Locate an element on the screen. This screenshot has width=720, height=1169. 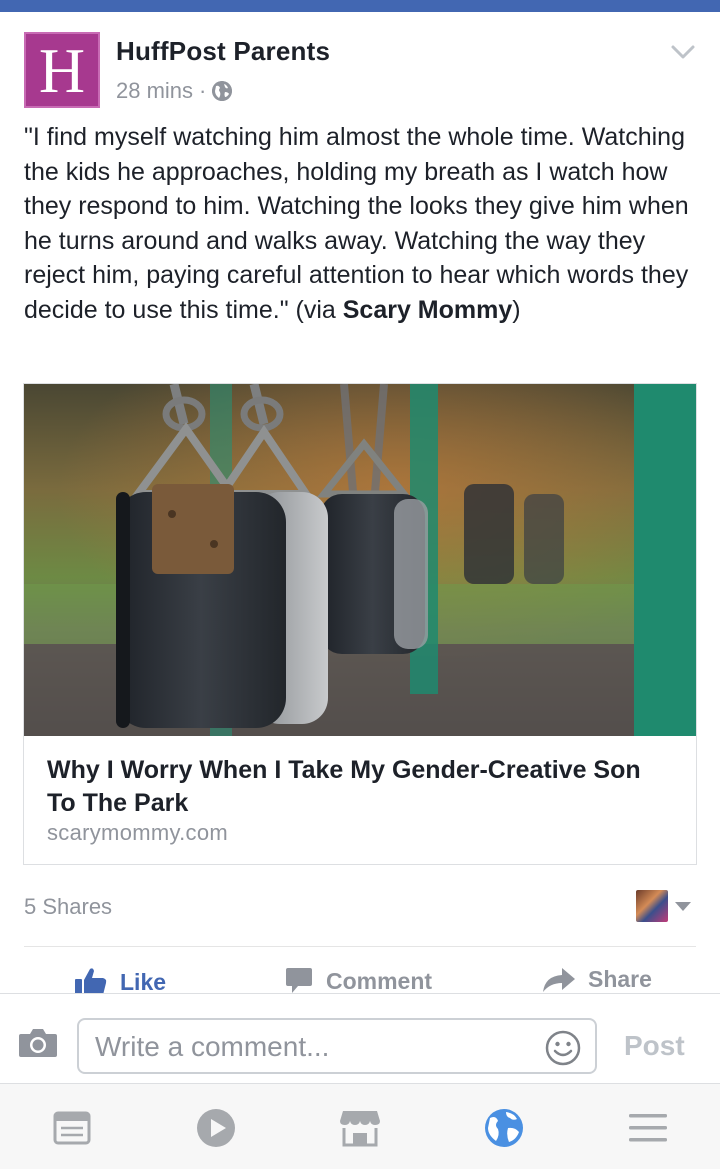
marketplace-icon is located at coordinates (360, 1129).